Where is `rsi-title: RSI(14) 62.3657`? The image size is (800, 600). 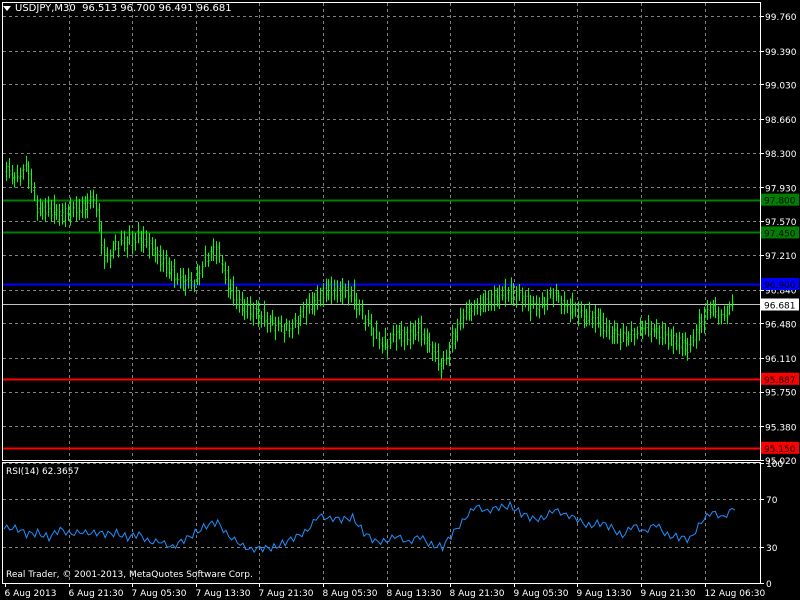
rsi-title: RSI(14) 62.3657 is located at coordinates (43, 472).